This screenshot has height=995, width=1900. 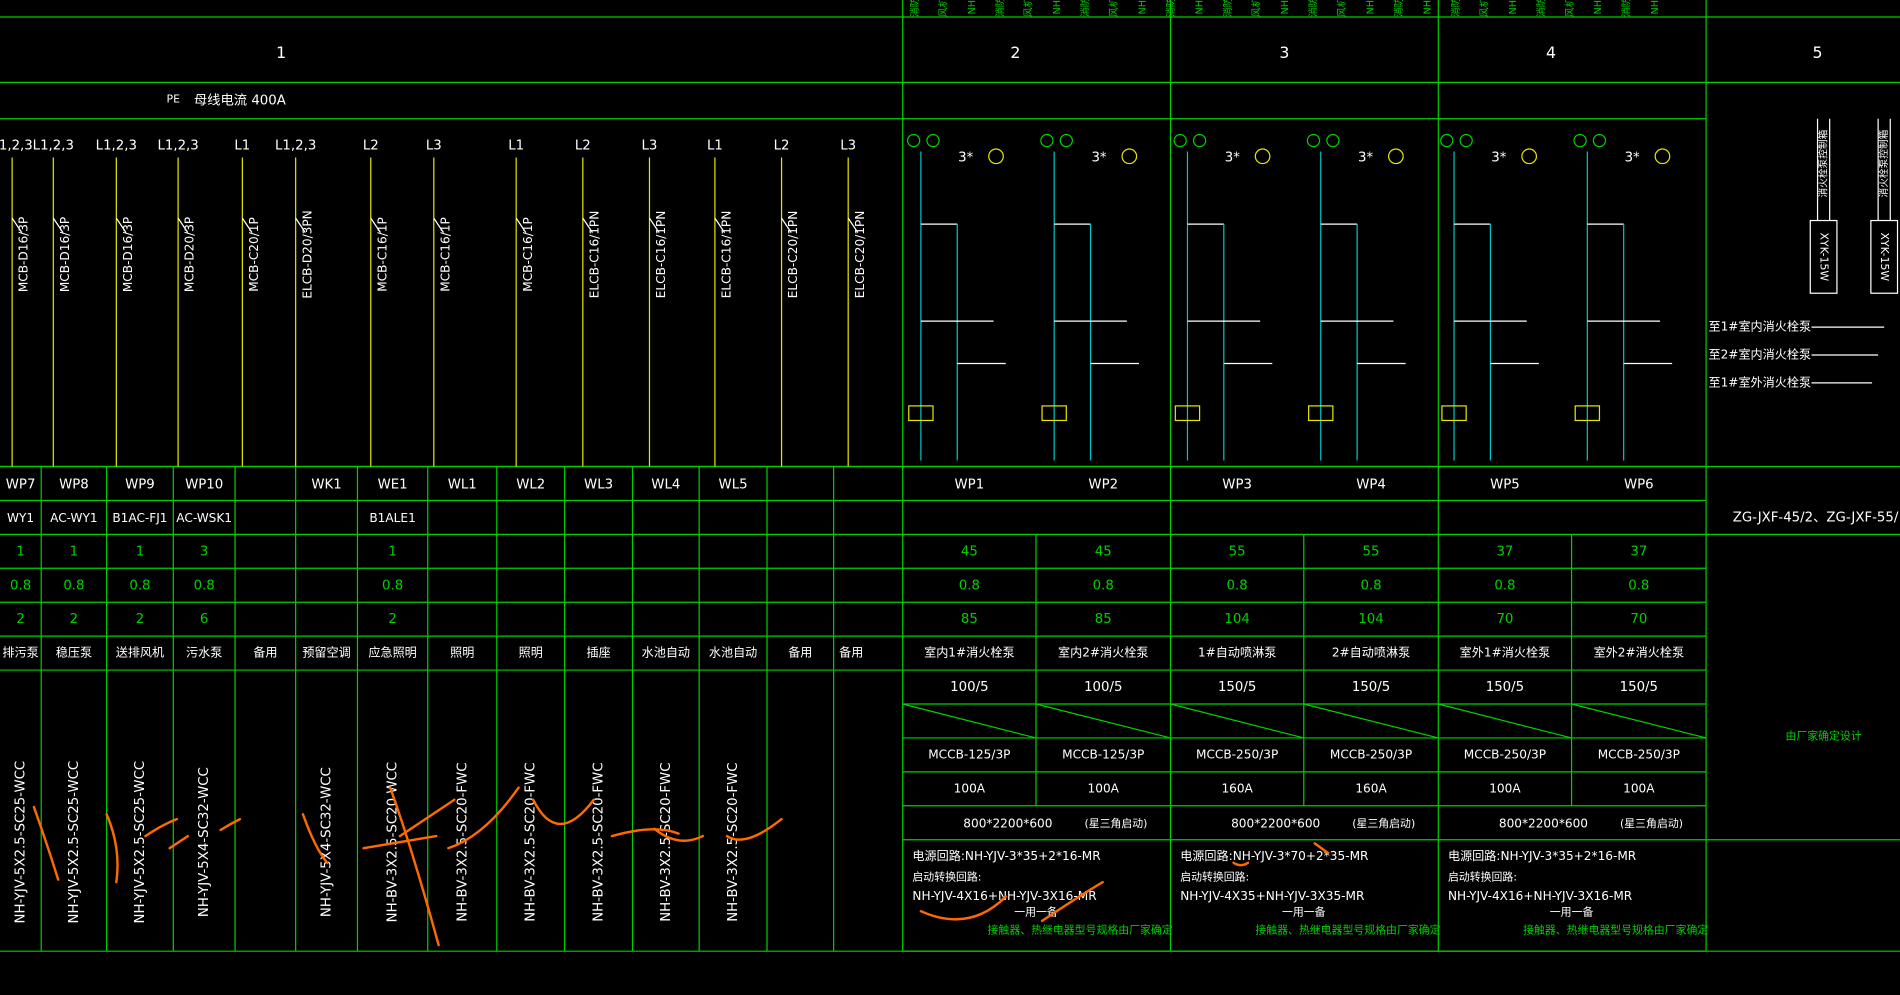 I want to click on trip-label: 160A, so click(x=1371, y=788).